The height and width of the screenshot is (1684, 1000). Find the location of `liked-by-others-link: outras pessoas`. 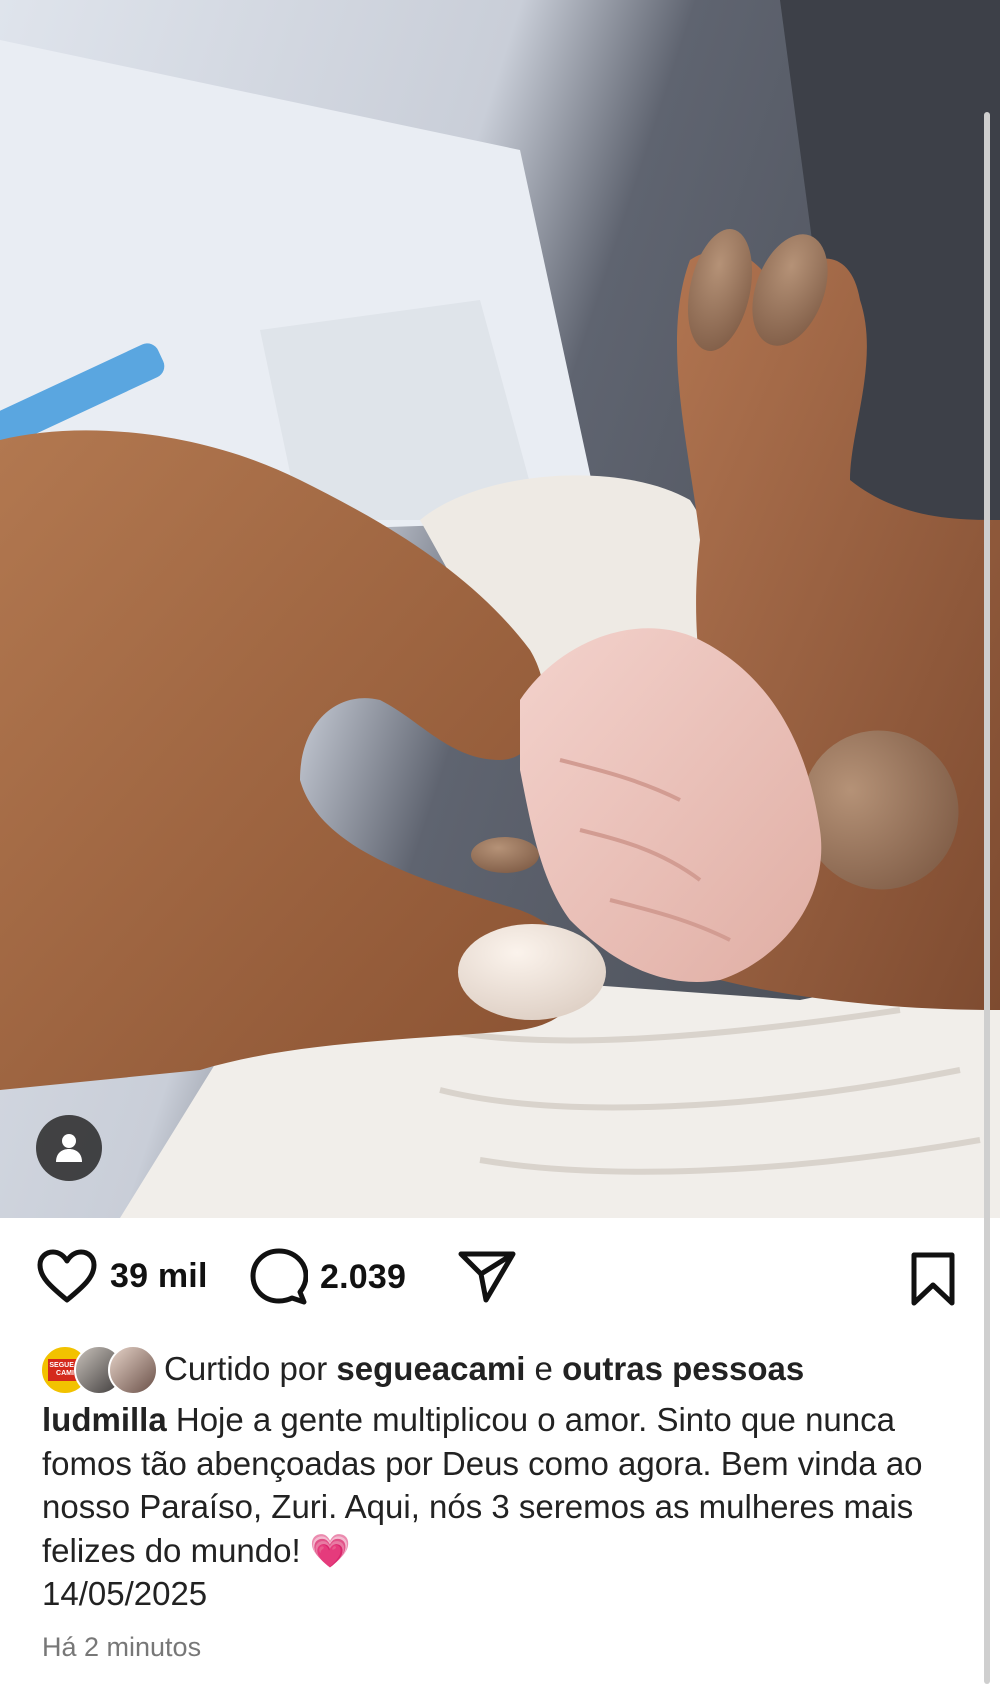

liked-by-others-link: outras pessoas is located at coordinates (683, 1369).